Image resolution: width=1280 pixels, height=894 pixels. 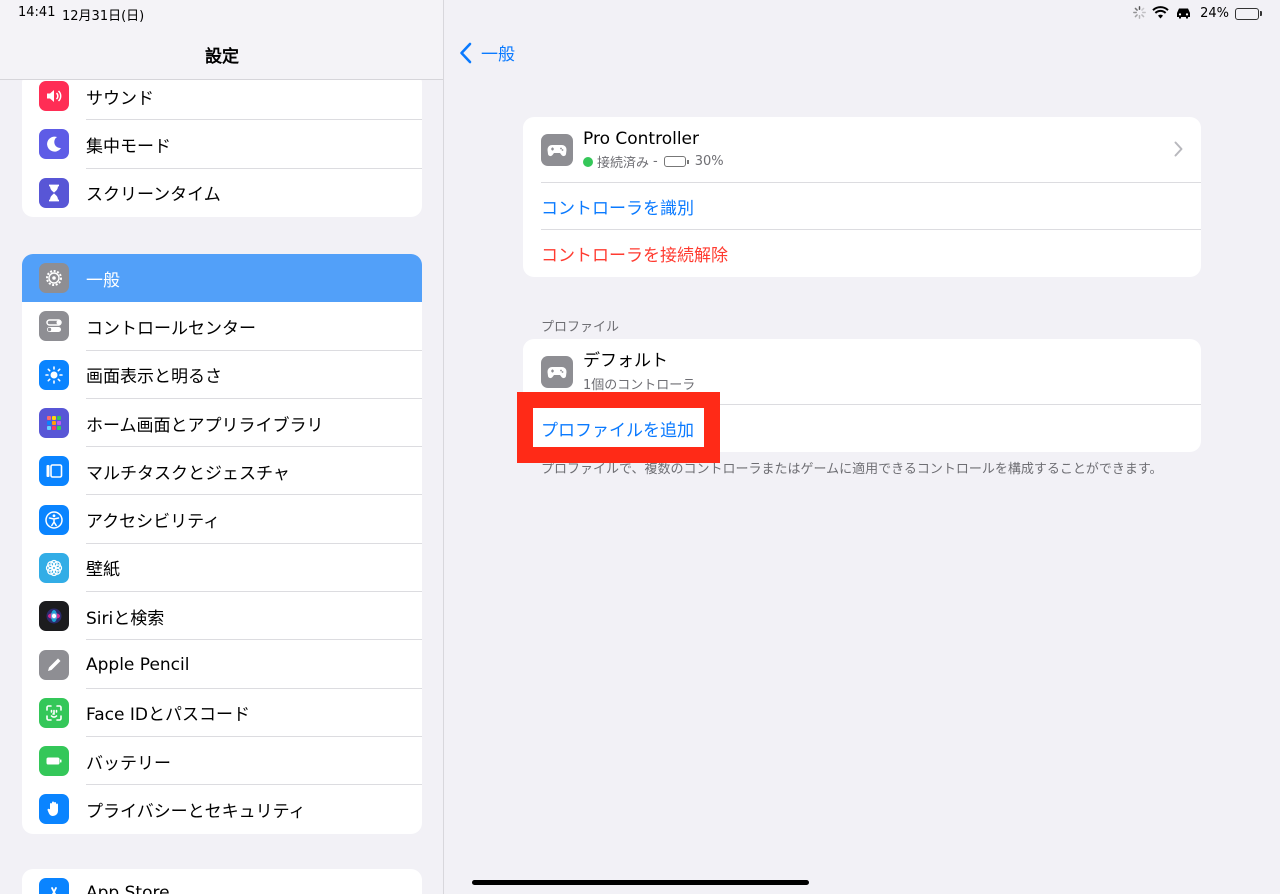 I want to click on sidebar-item-label: バッテリー, so click(x=128, y=763).